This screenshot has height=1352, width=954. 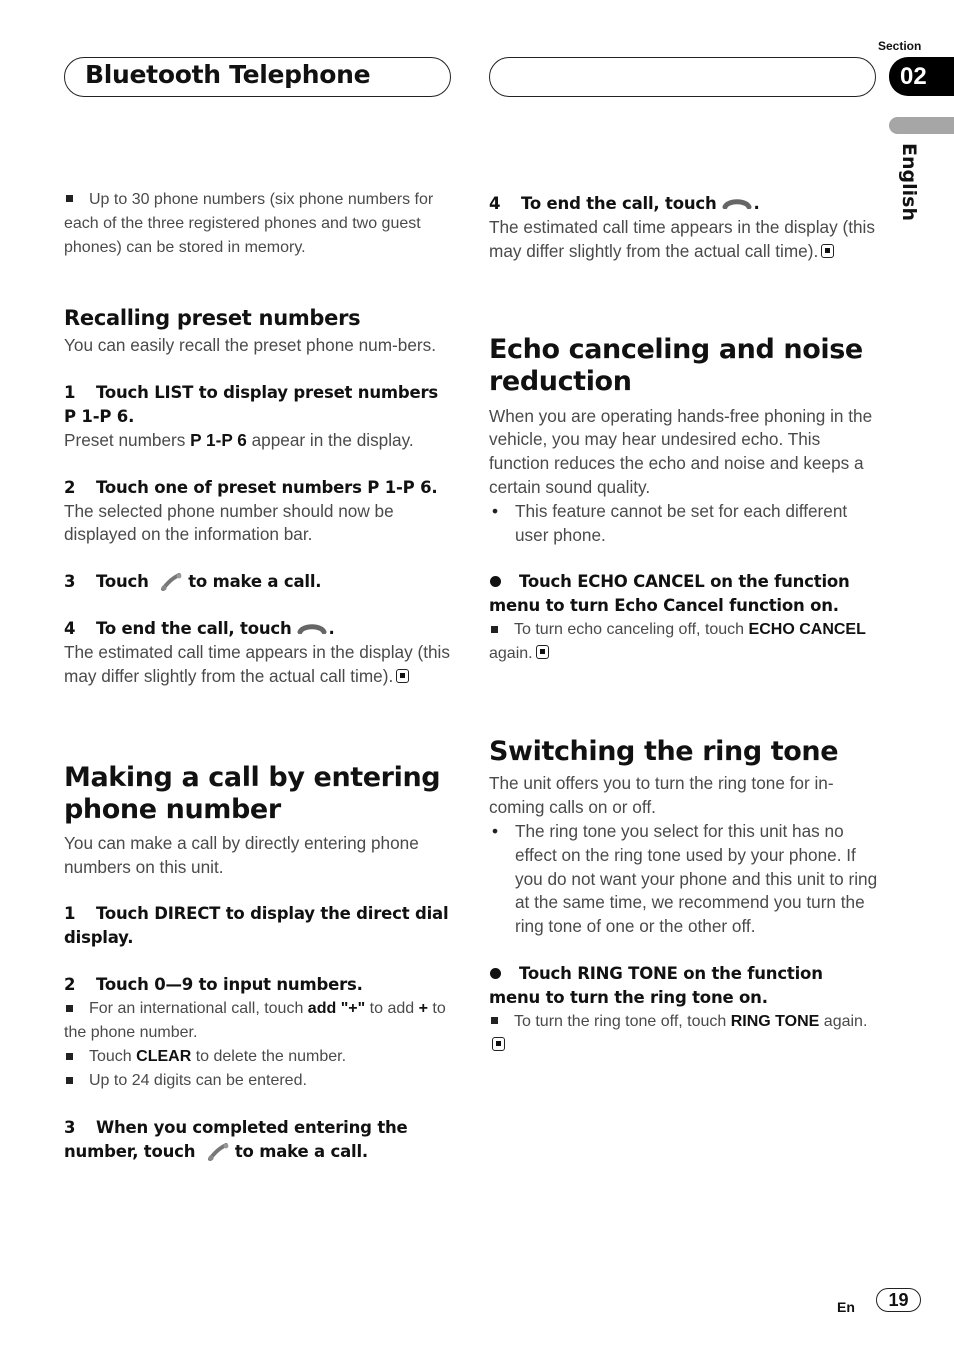 What do you see at coordinates (622, 1021) in the screenshot?
I see `note-text: To turn the ring tone off, touch` at bounding box center [622, 1021].